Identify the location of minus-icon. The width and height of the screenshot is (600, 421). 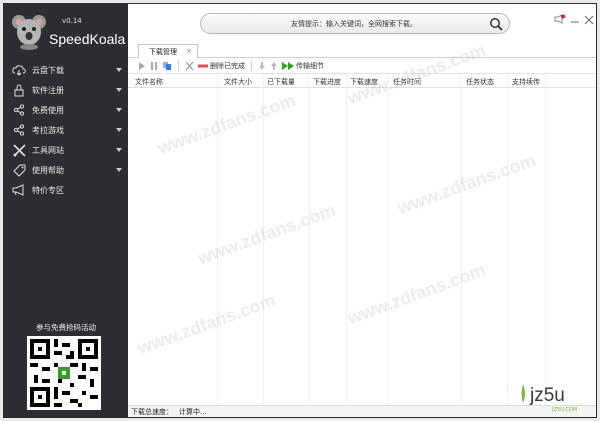
(203, 65).